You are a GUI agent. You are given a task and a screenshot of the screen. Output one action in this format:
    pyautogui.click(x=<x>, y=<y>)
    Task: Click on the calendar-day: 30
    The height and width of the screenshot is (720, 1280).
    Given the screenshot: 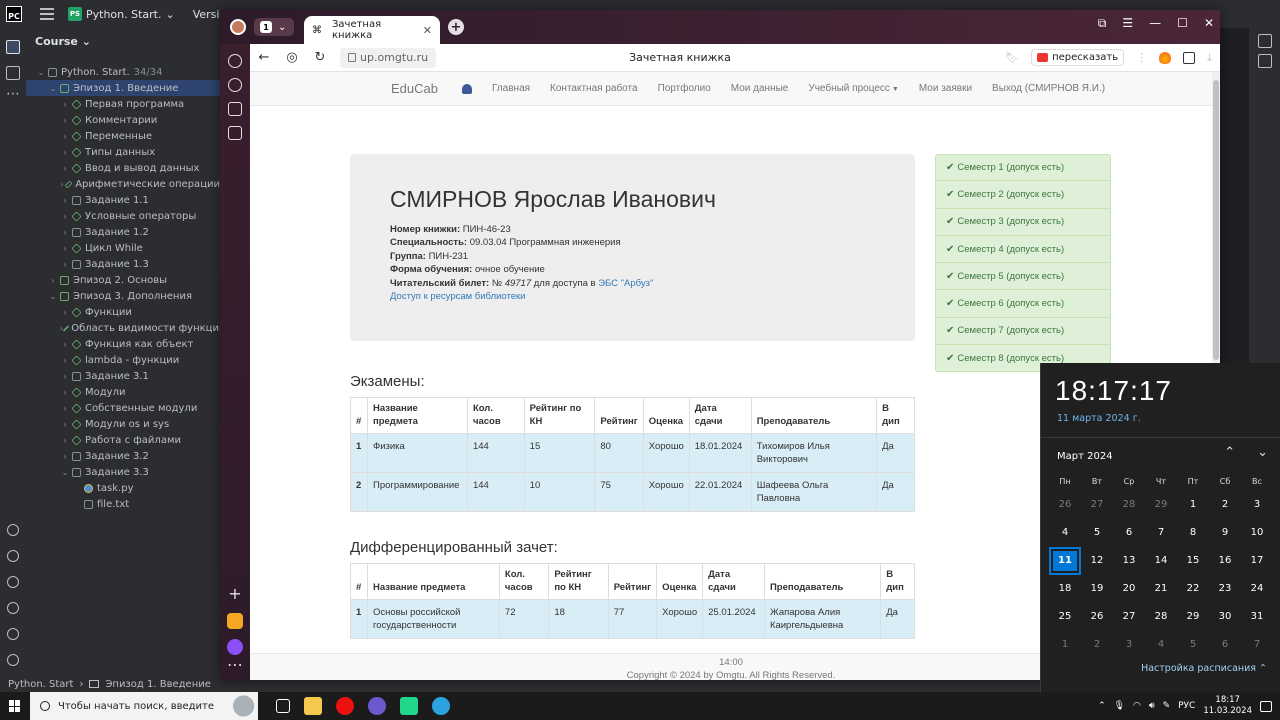 What is the action you would take?
    pyautogui.click(x=1225, y=617)
    